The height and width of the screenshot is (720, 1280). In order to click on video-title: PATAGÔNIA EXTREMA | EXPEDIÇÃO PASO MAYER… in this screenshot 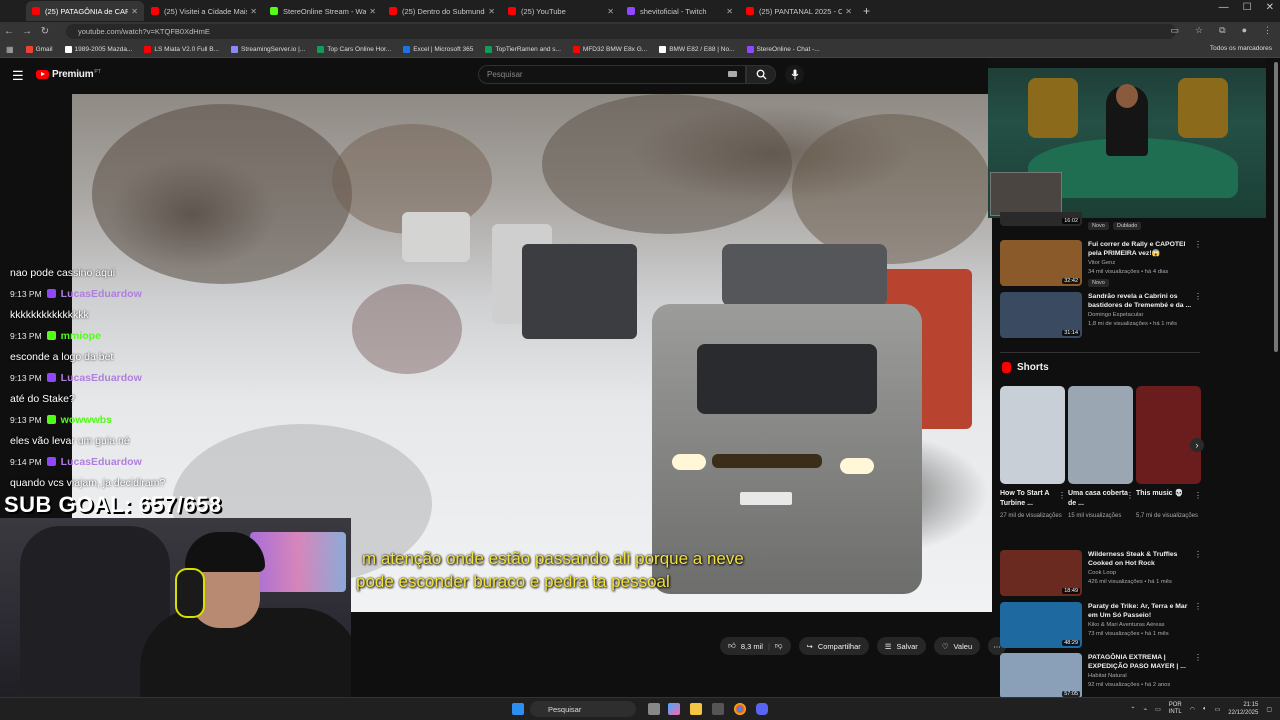, I will do `click(1140, 662)`.